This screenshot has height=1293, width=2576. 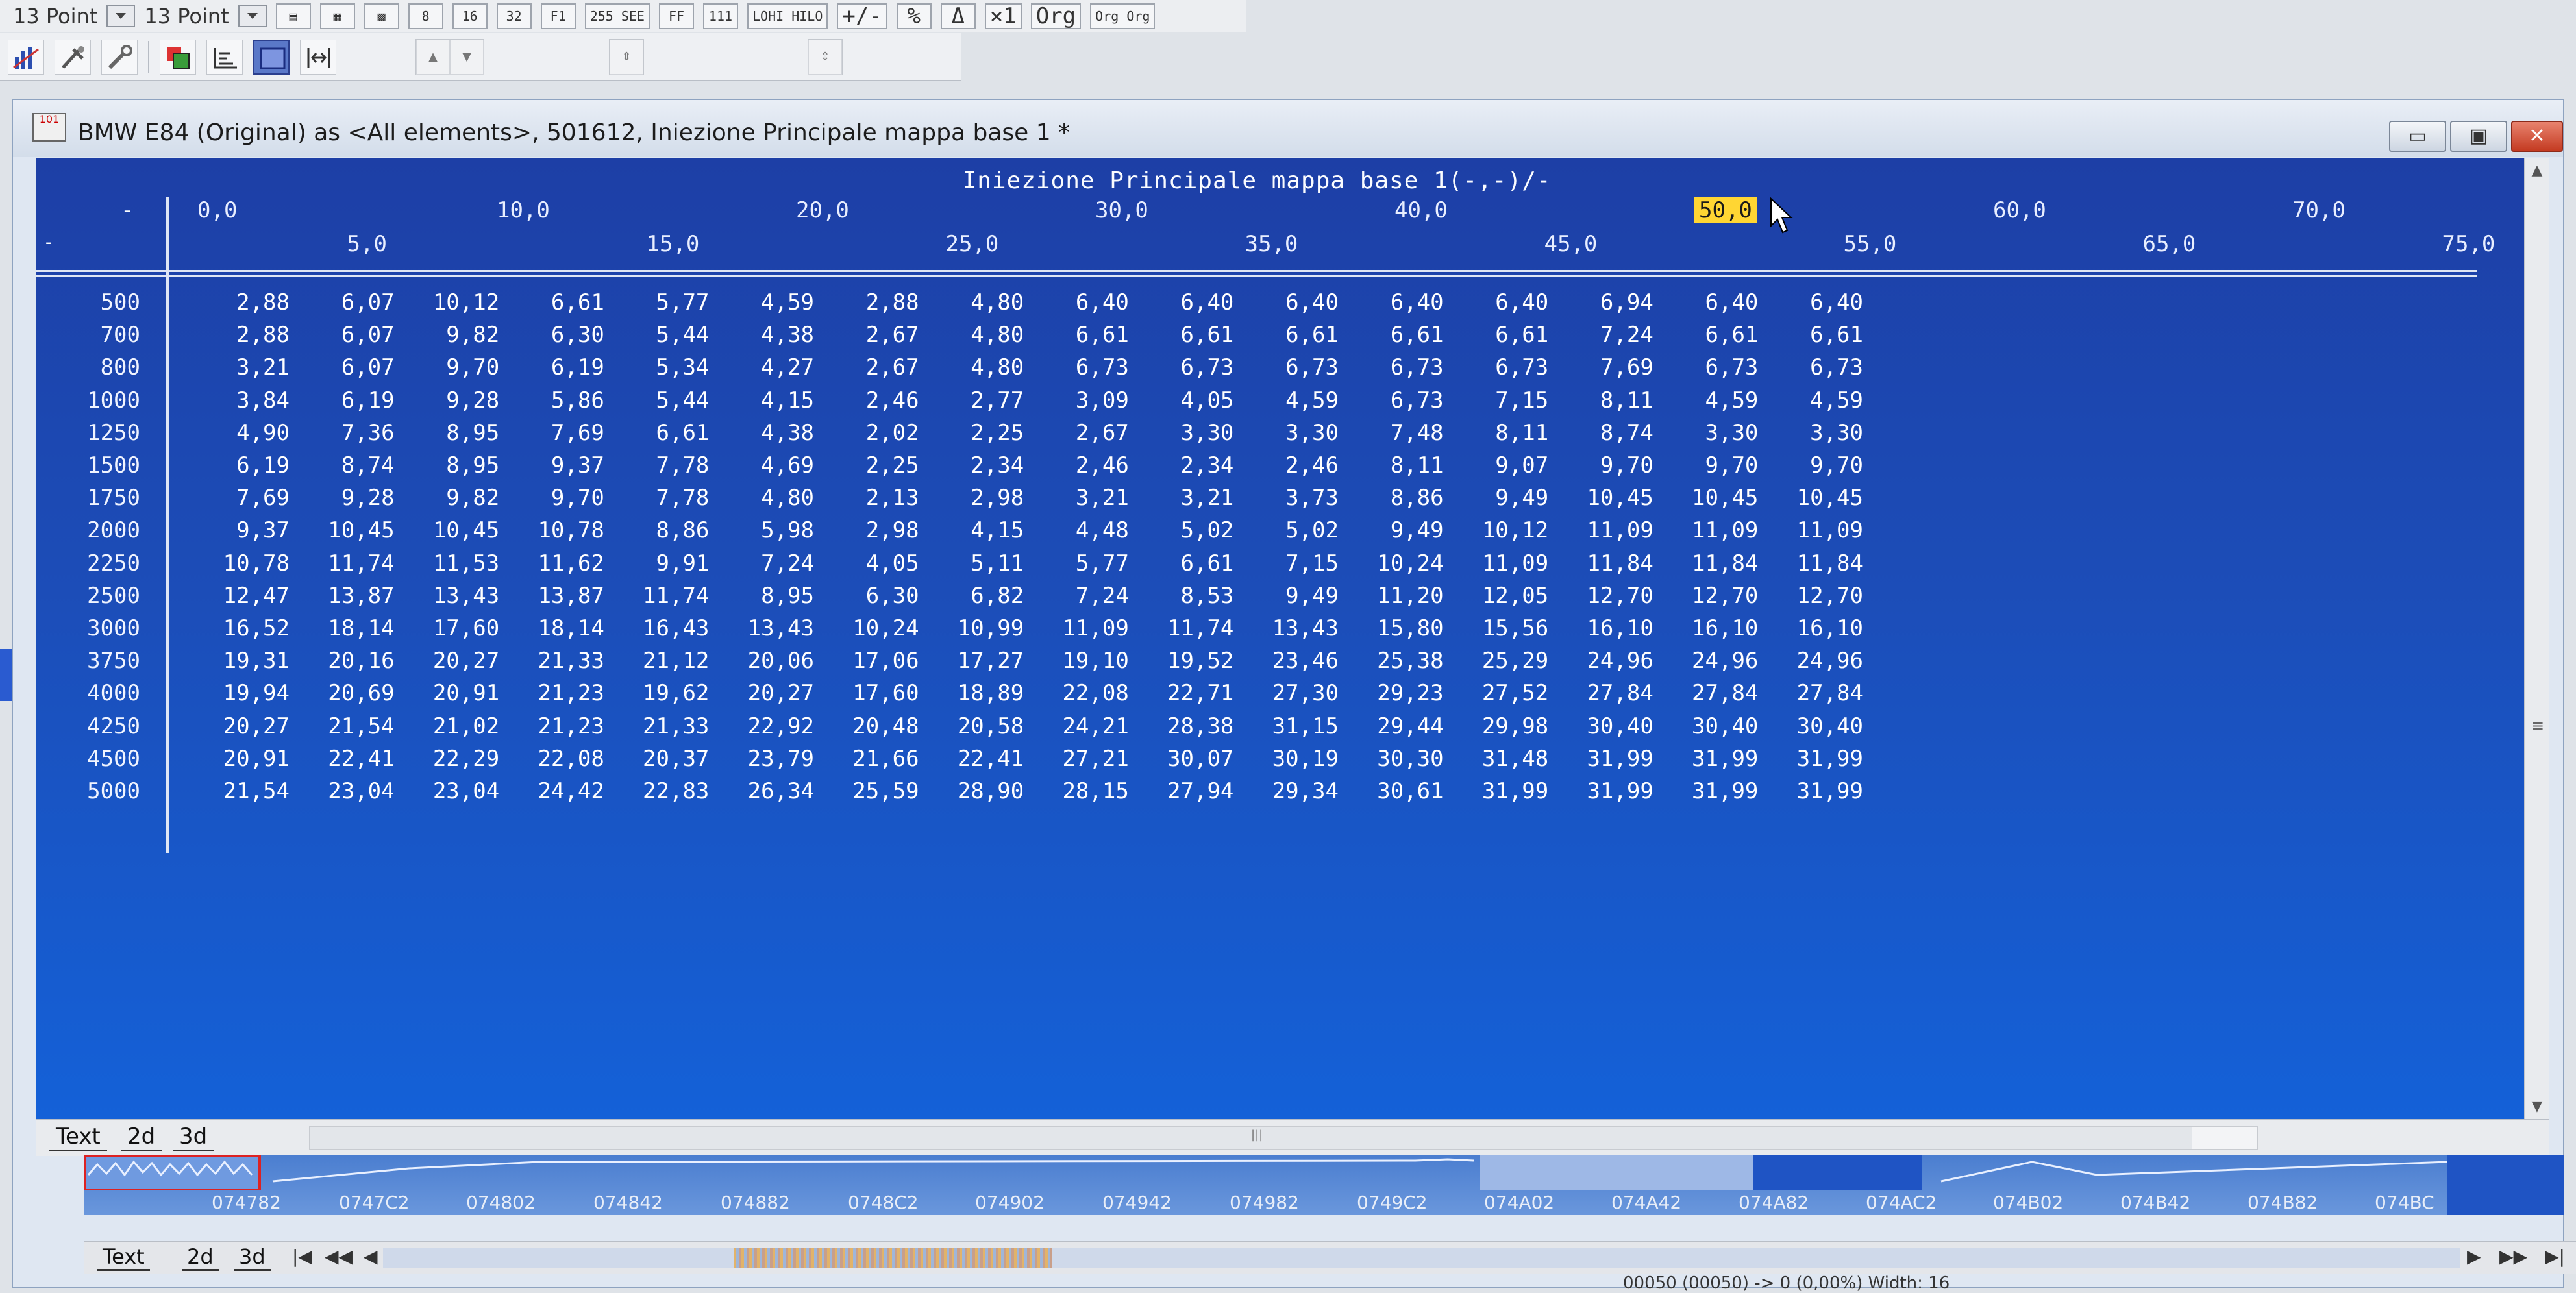 I want to click on bit-32-button: 32, so click(x=514, y=16).